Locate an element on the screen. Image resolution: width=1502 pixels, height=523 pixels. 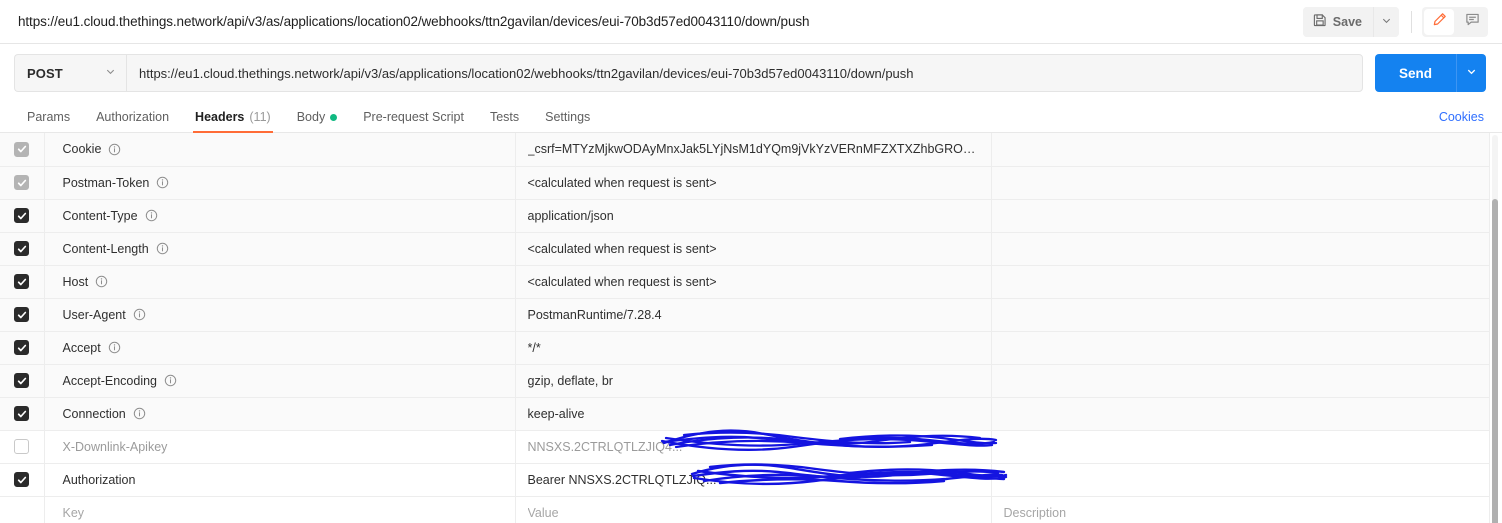
table-row-placeholder: Key Value Description is located at coordinates (744, 509).